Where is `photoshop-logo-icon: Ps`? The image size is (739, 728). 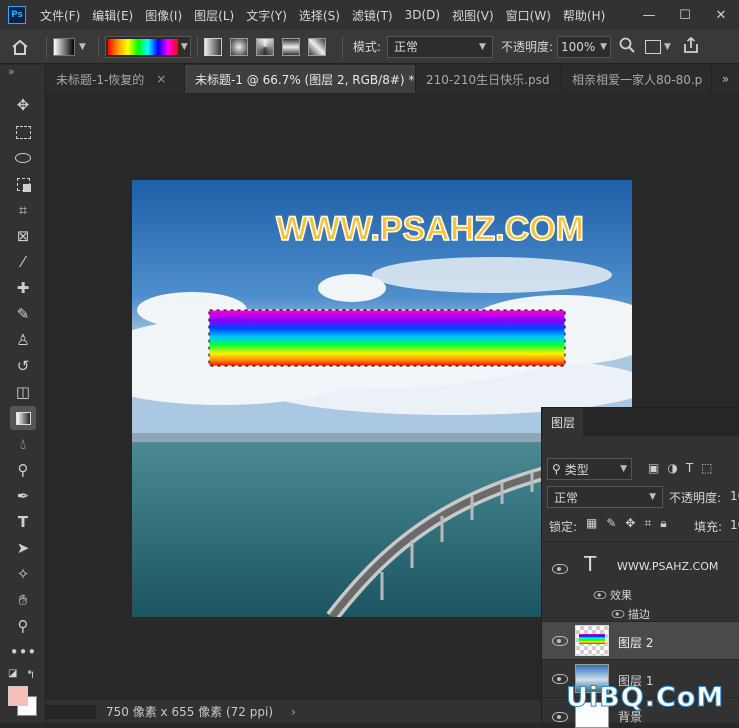
photoshop-logo-icon: Ps is located at coordinates (17, 15).